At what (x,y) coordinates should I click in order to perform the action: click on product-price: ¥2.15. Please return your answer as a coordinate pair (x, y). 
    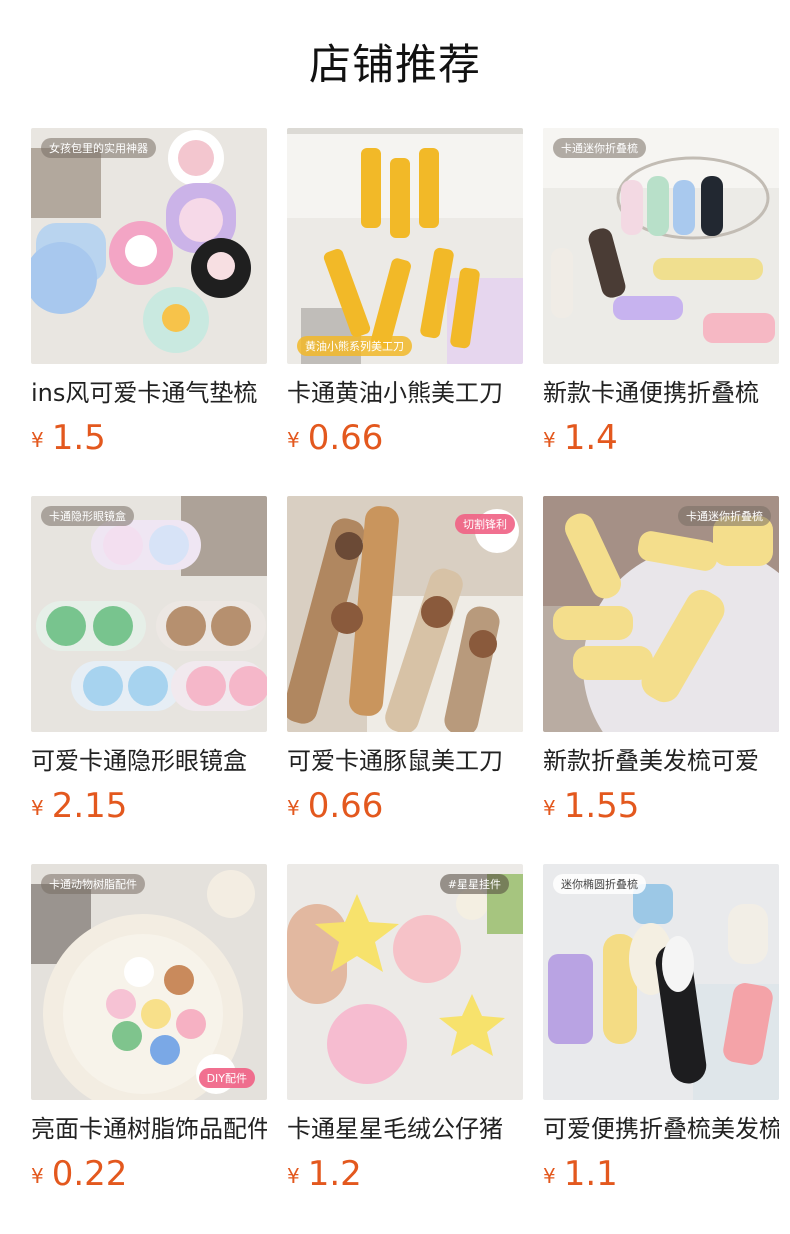
    Looking at the image, I should click on (149, 806).